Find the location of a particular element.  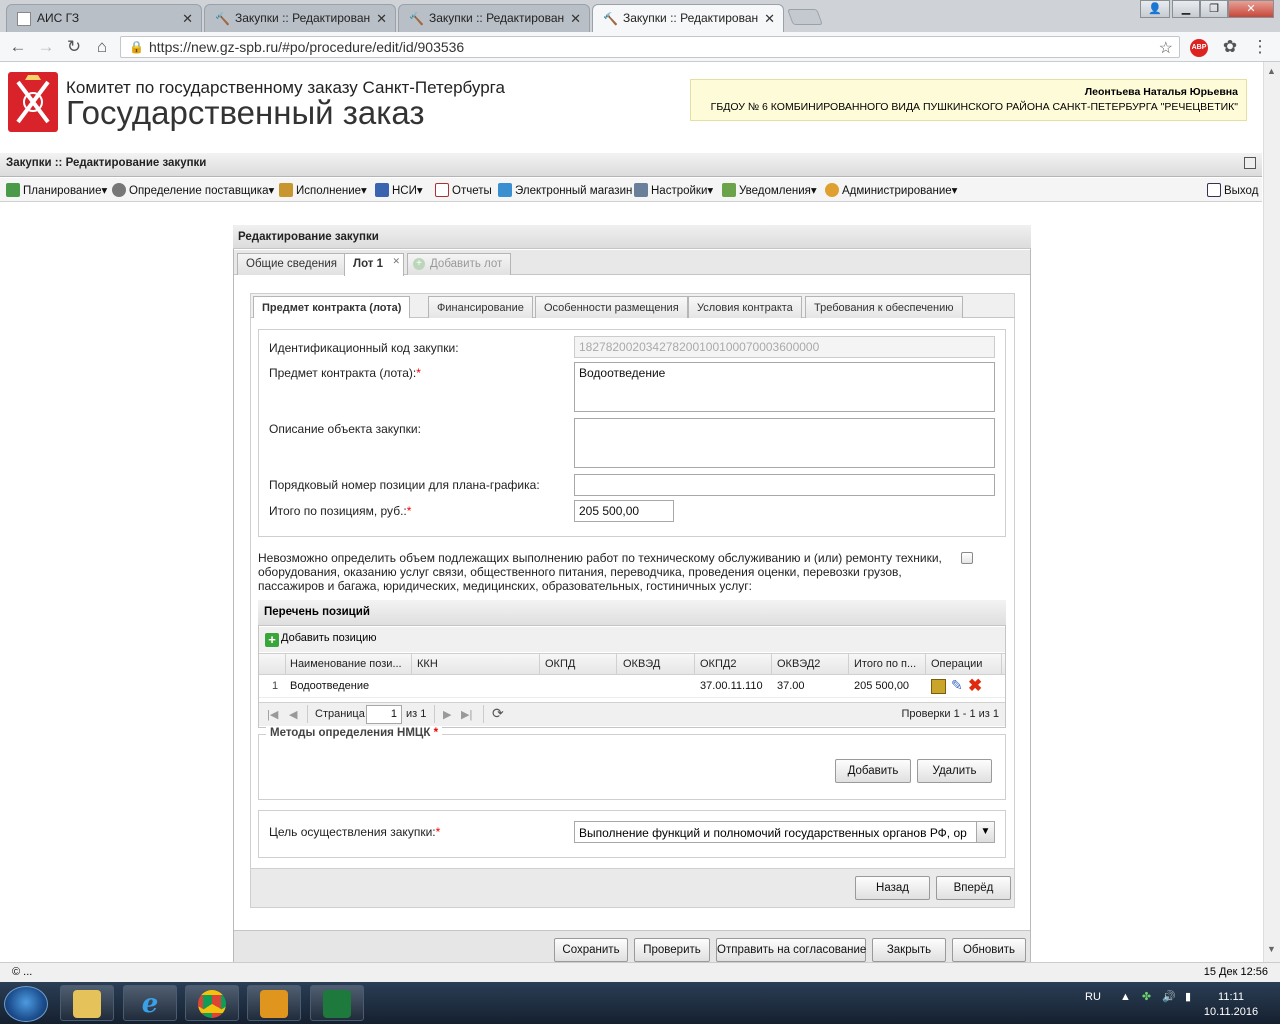

tab-contract-terms: Условия контракта is located at coordinates (745, 307).